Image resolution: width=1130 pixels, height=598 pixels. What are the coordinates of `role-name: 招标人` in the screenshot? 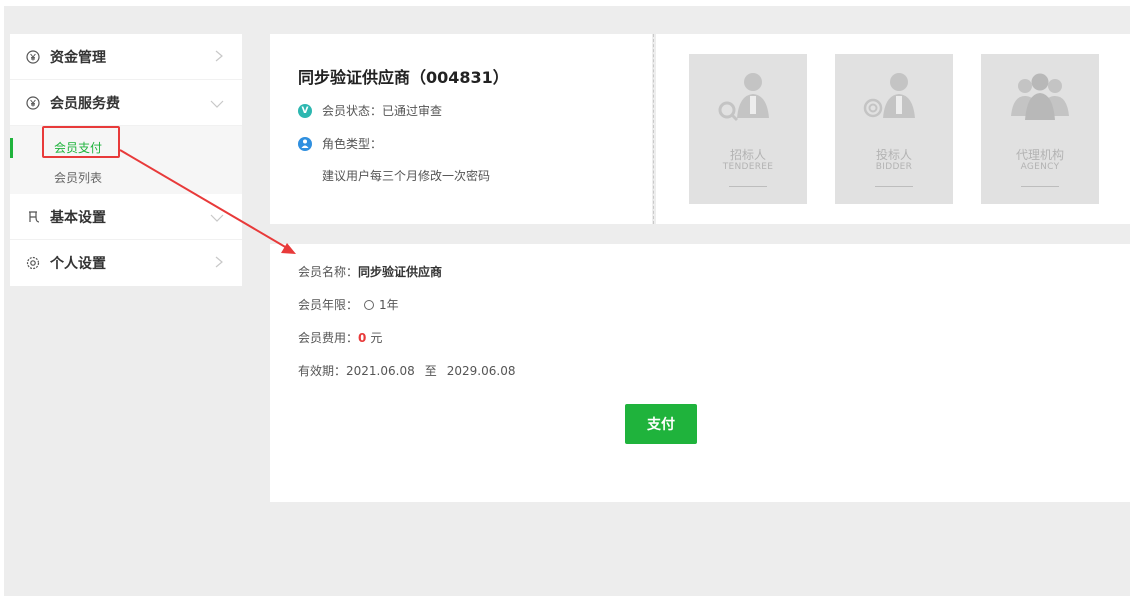 It's located at (747, 155).